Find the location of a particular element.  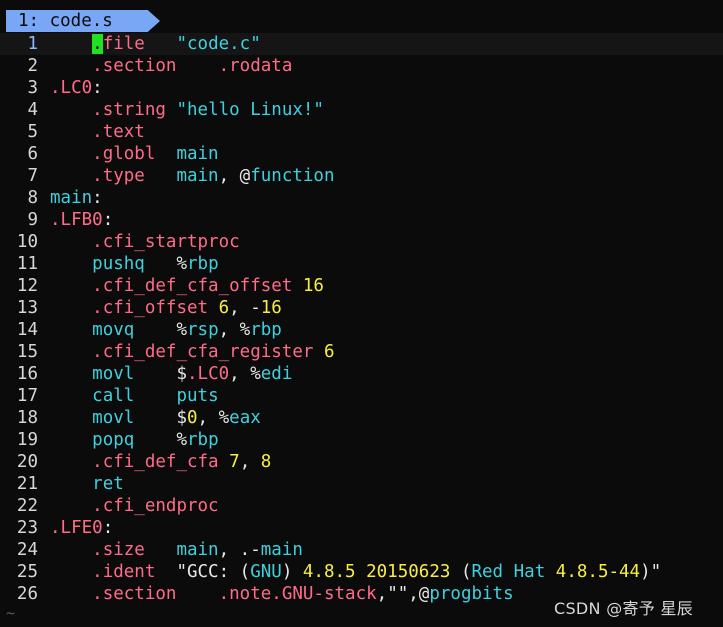

code-line: 19 popq %rbp is located at coordinates (361, 440).